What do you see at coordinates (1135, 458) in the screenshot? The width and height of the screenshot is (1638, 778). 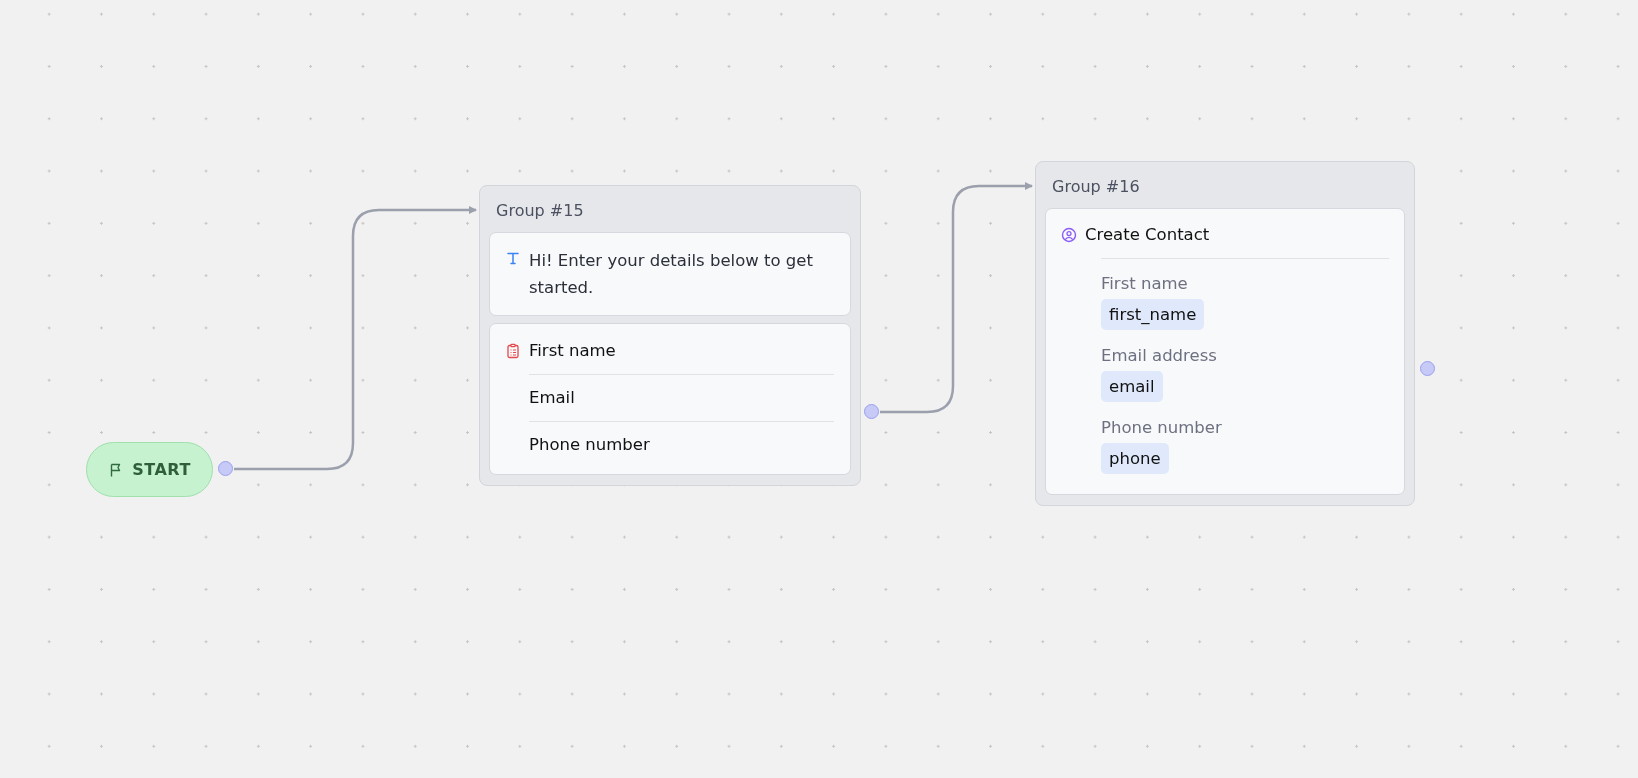 I see `variable-tag: phone` at bounding box center [1135, 458].